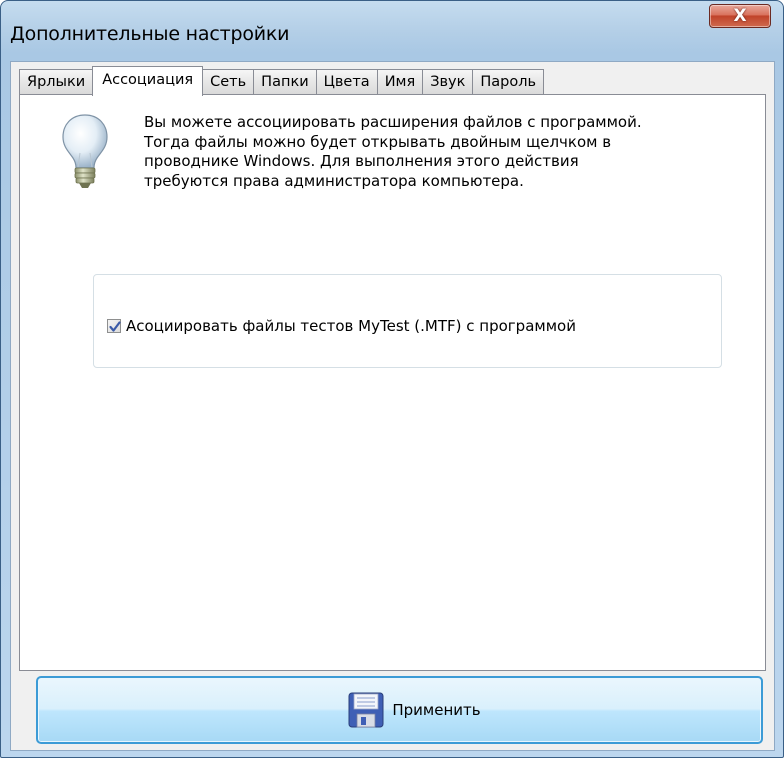  I want to click on tab-folders: Папки, so click(285, 82).